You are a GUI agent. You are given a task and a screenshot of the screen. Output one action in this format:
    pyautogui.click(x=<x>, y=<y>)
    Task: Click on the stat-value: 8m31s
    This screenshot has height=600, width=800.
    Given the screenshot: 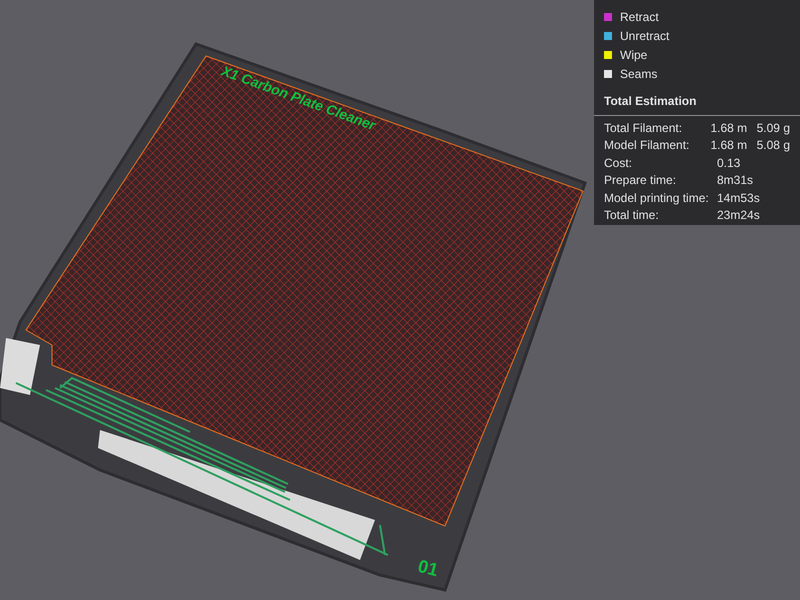 What is the action you would take?
    pyautogui.click(x=735, y=181)
    